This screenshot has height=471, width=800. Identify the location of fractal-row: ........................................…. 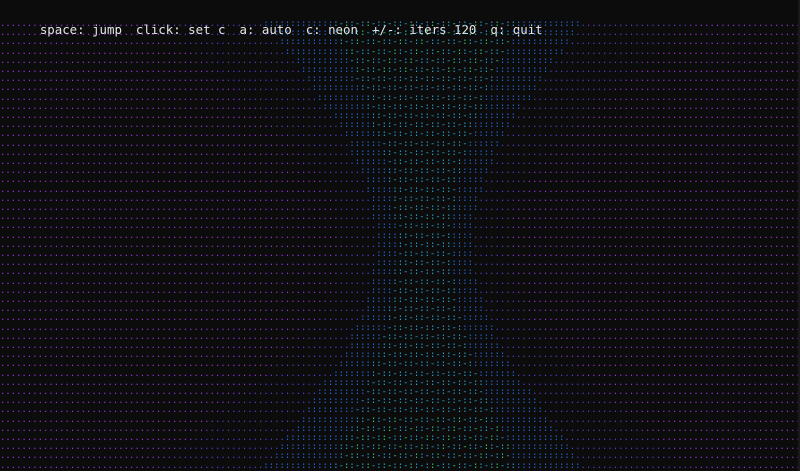
(400, 465).